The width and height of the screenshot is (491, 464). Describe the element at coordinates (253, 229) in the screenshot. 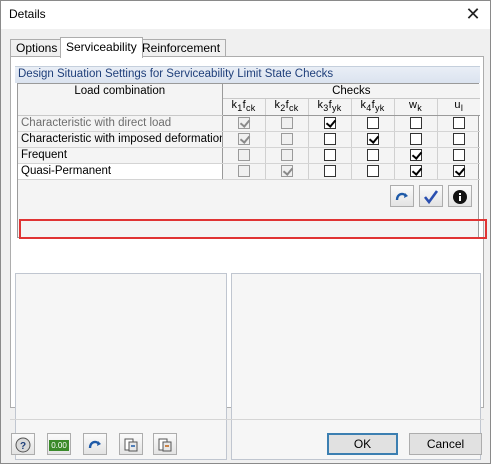

I see `selected-row-highlight` at that location.